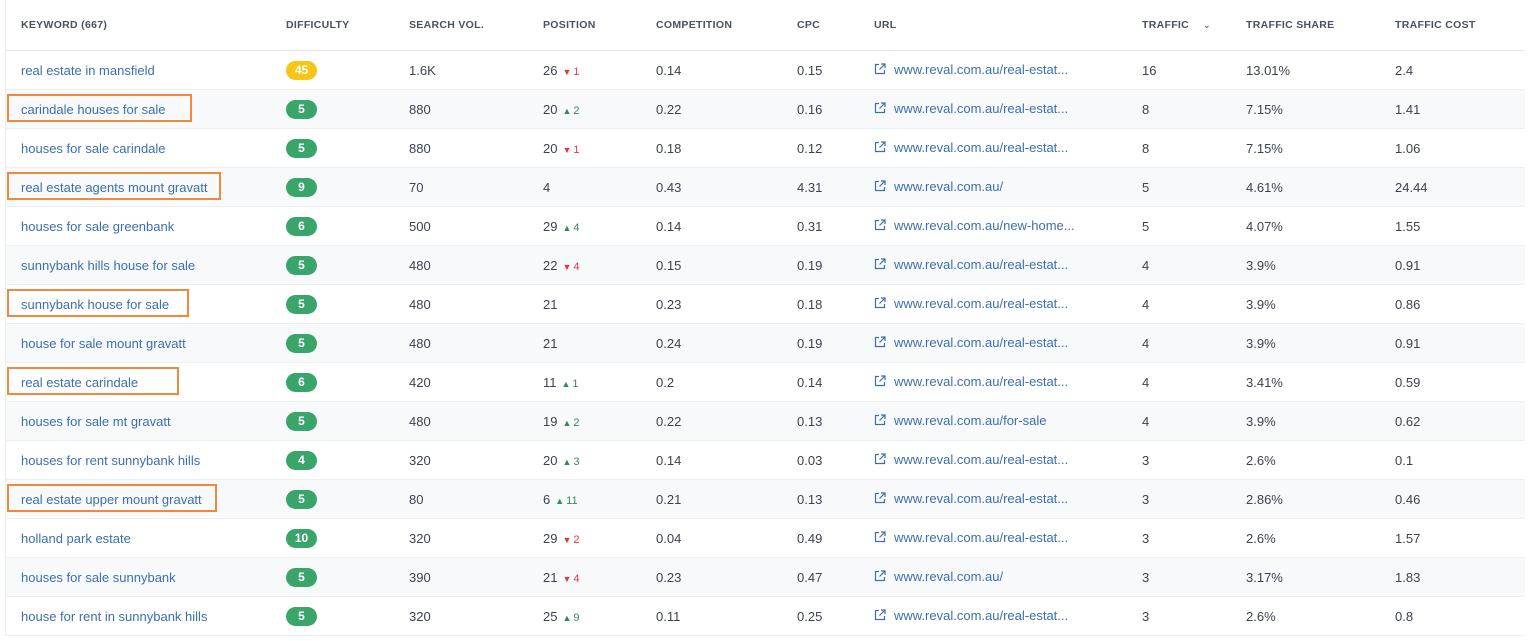  I want to click on difficulty-badge: 5, so click(301, 421).